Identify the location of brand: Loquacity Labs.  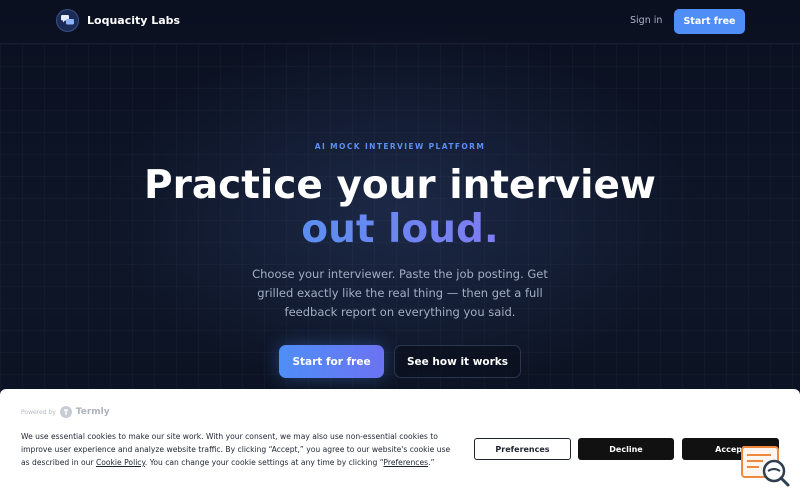
(118, 20).